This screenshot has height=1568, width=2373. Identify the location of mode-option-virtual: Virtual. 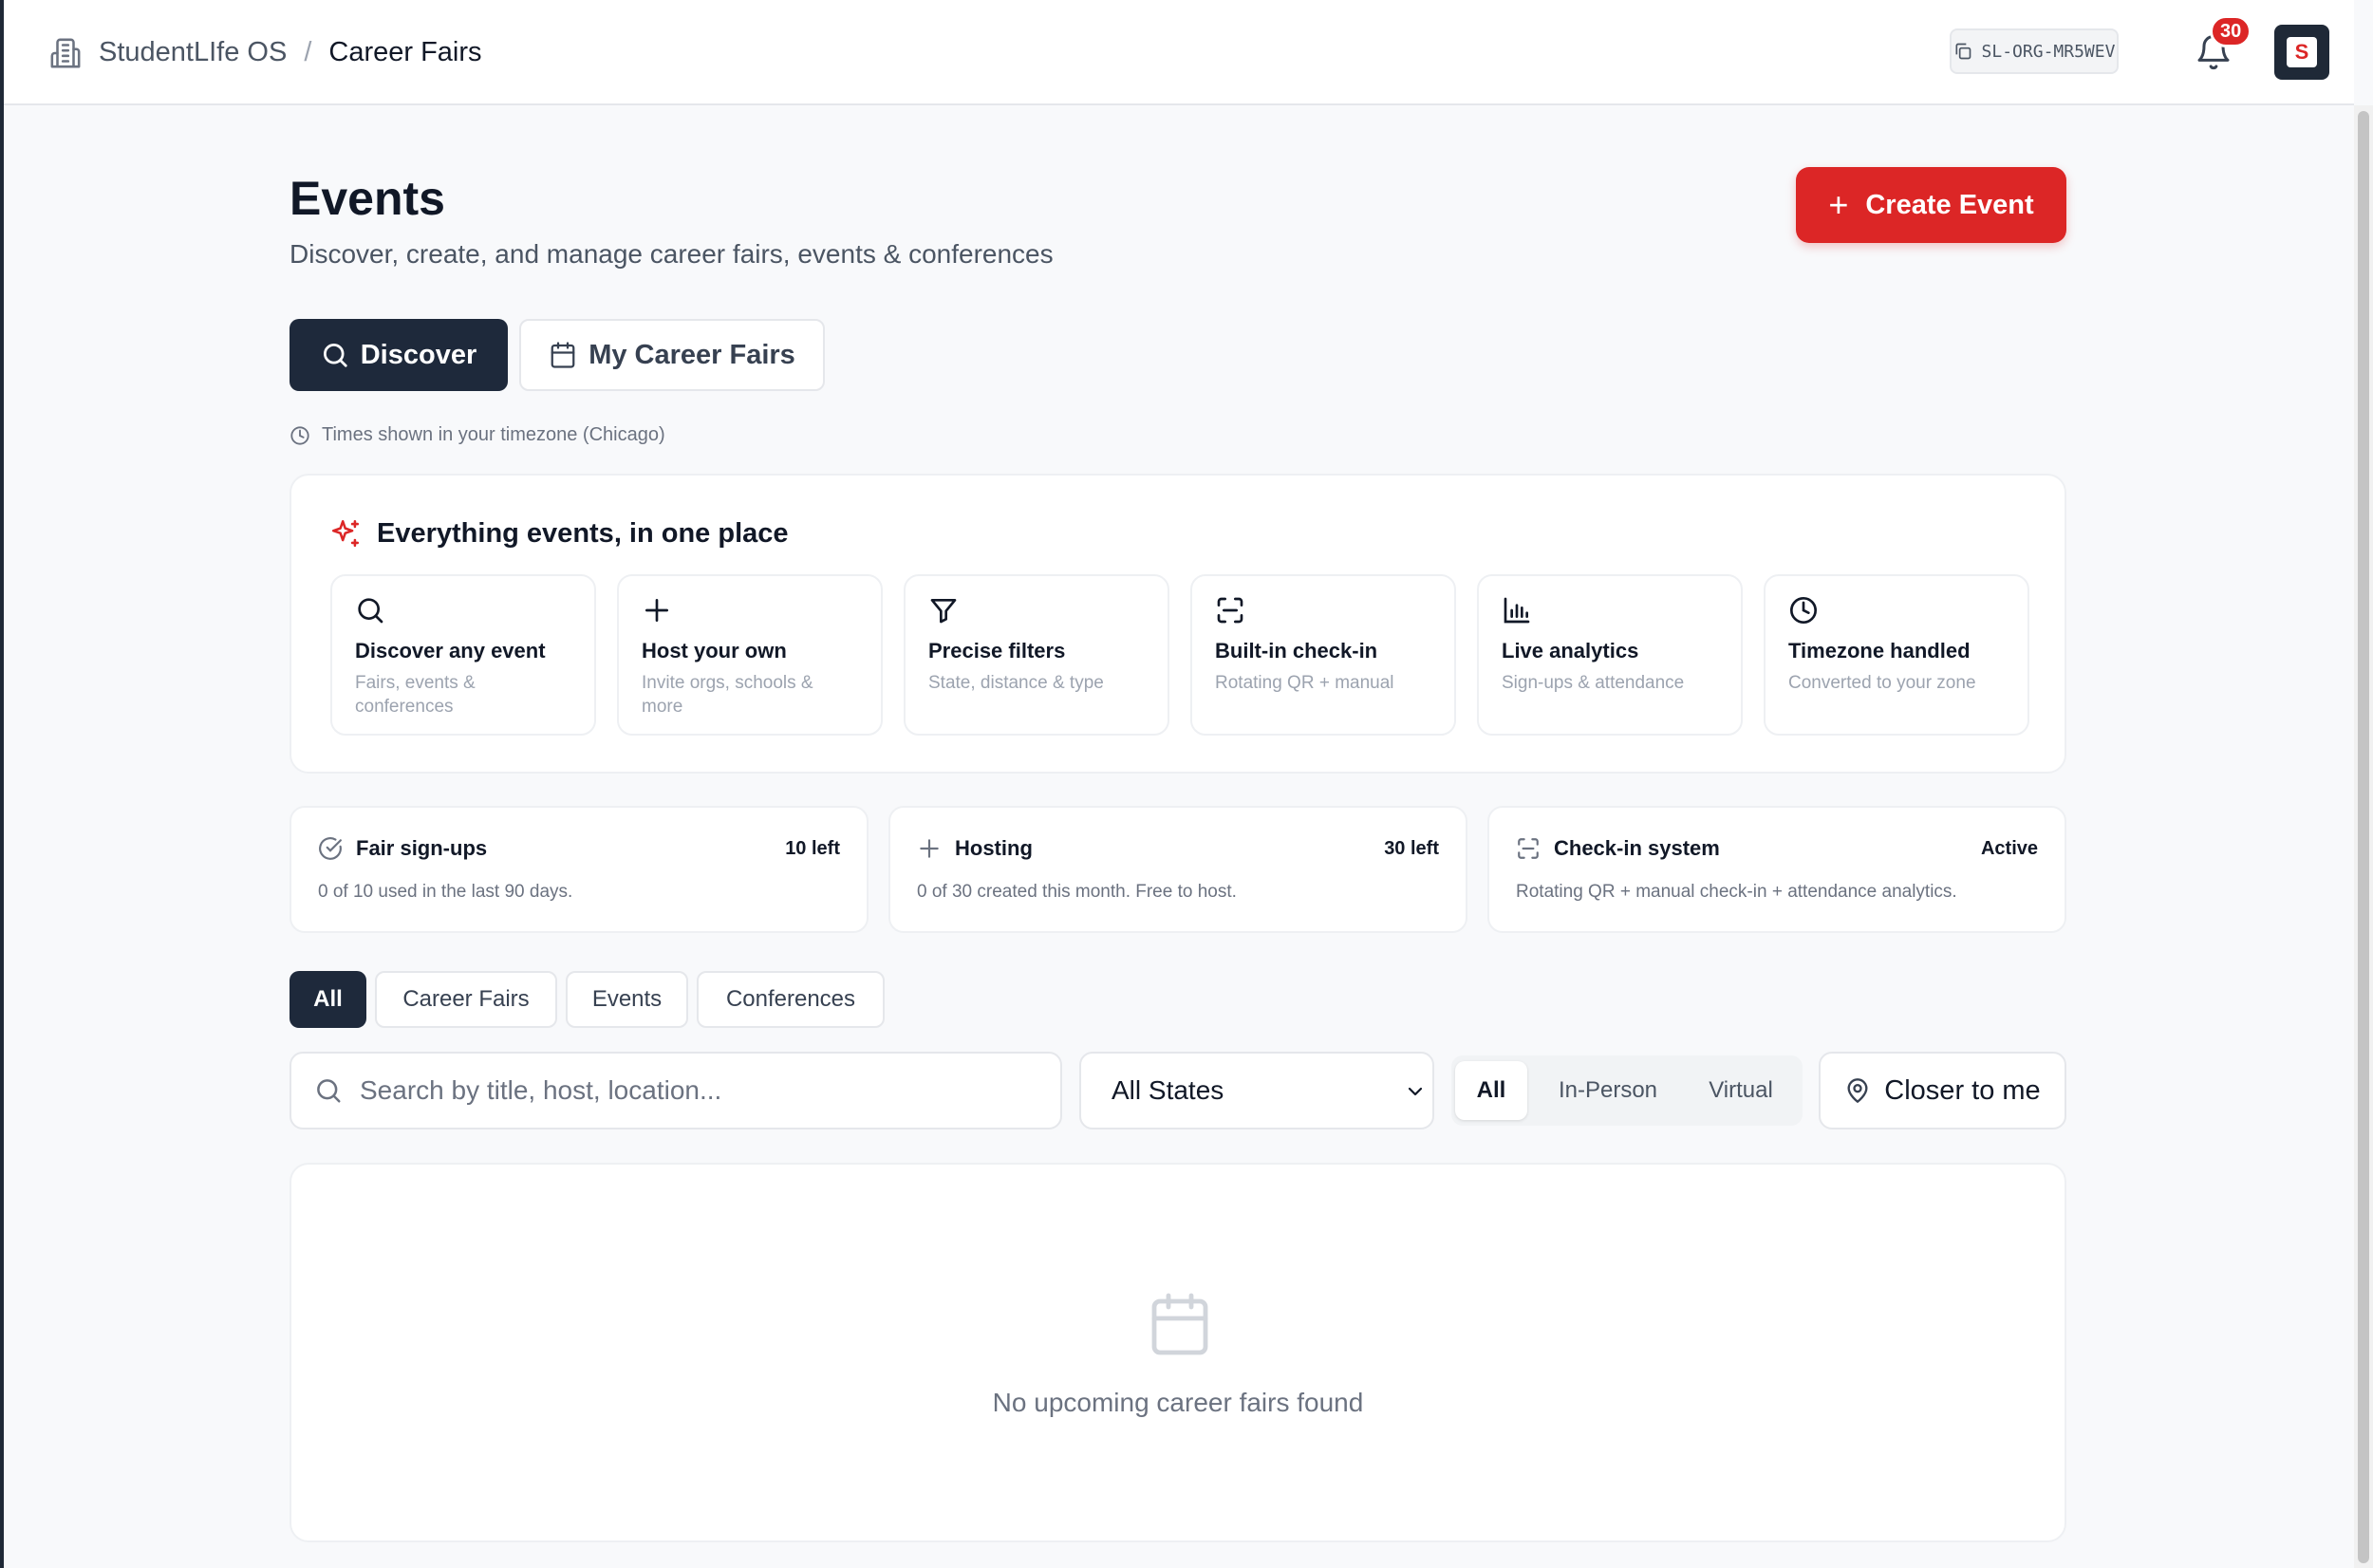
(1741, 1090).